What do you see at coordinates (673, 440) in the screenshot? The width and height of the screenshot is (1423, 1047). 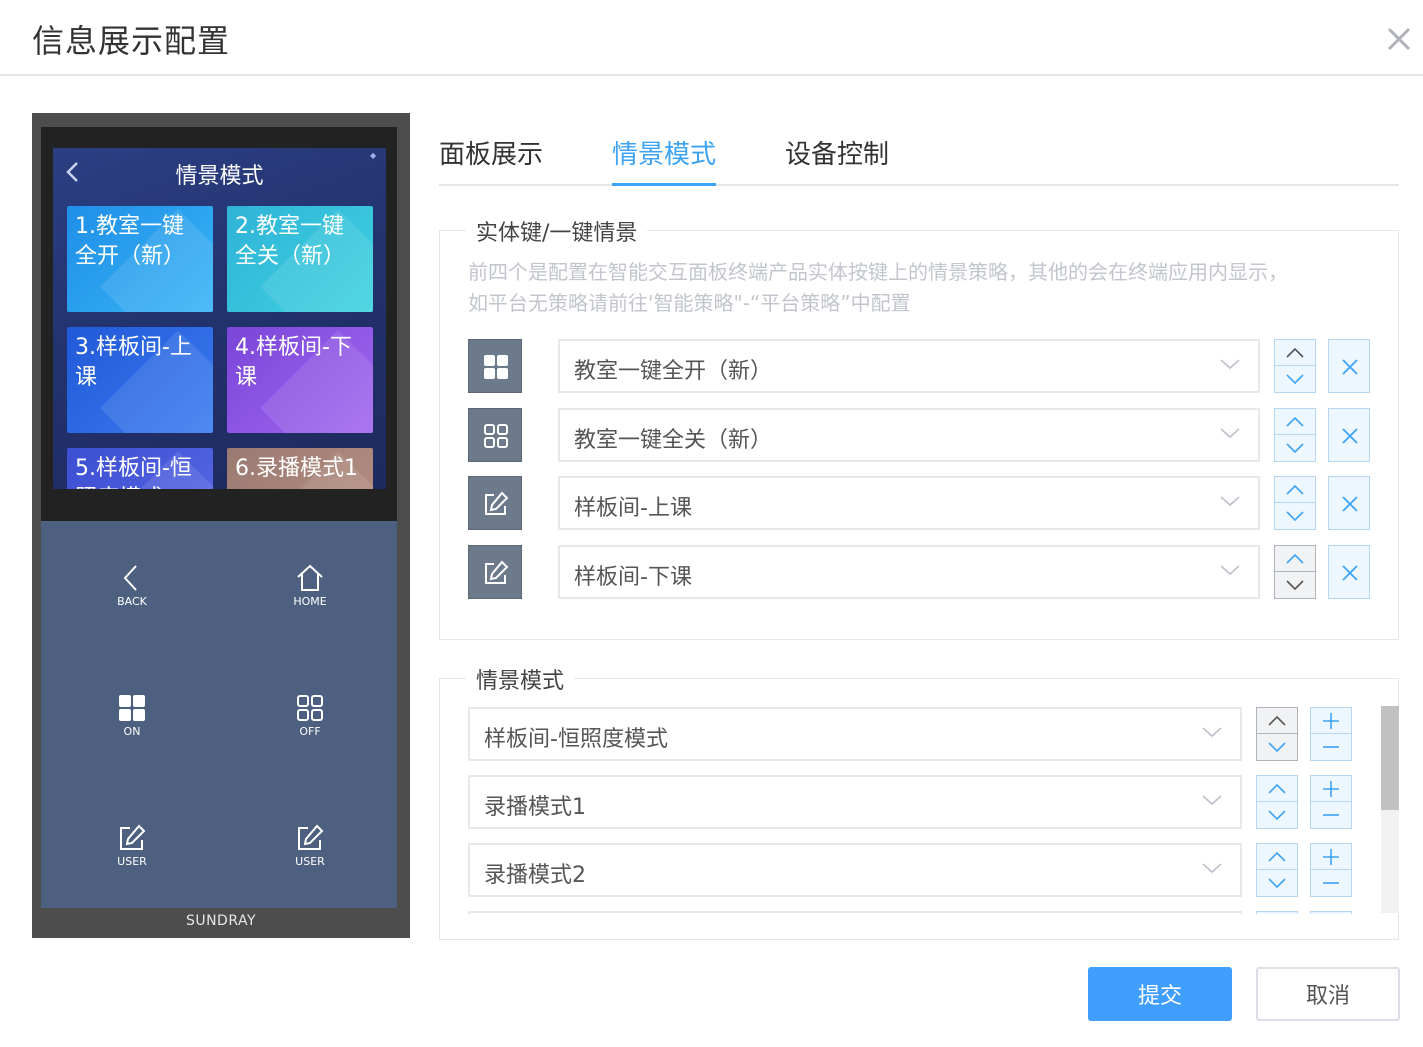 I see `select-value: 教室一键全关（新）` at bounding box center [673, 440].